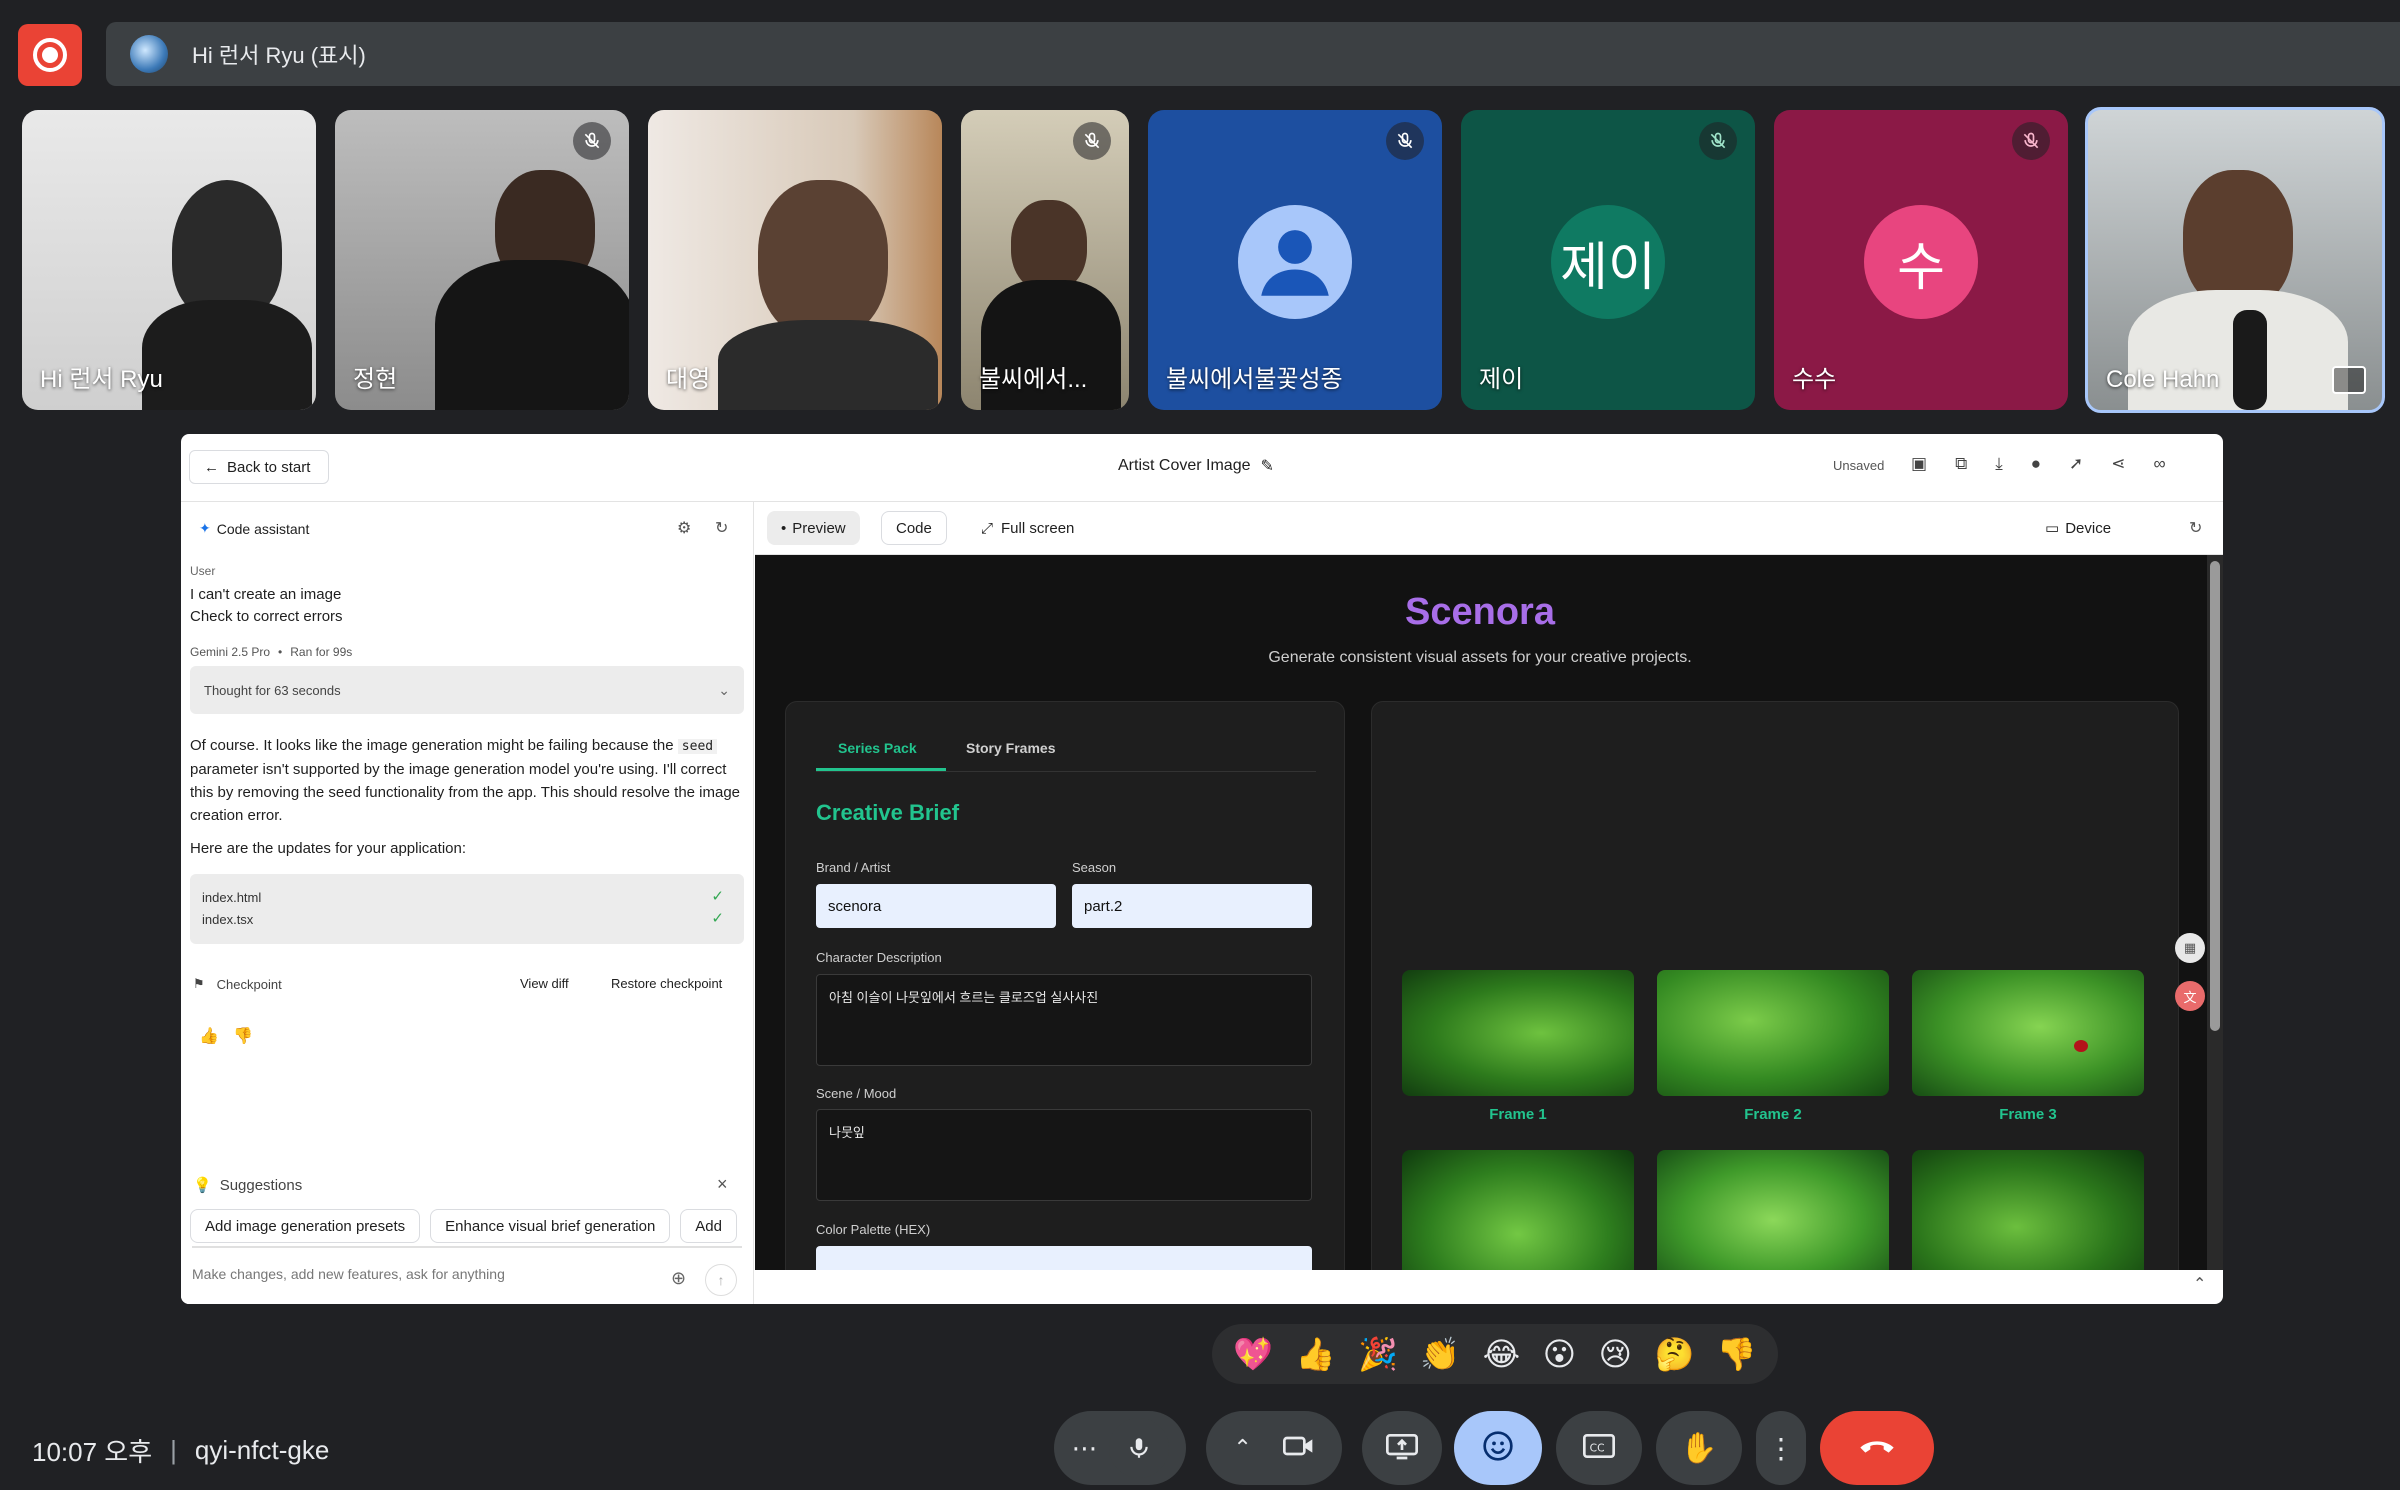  Describe the element at coordinates (262, 1450) in the screenshot. I see `meeting-code: qyi-nfct-gke` at that location.